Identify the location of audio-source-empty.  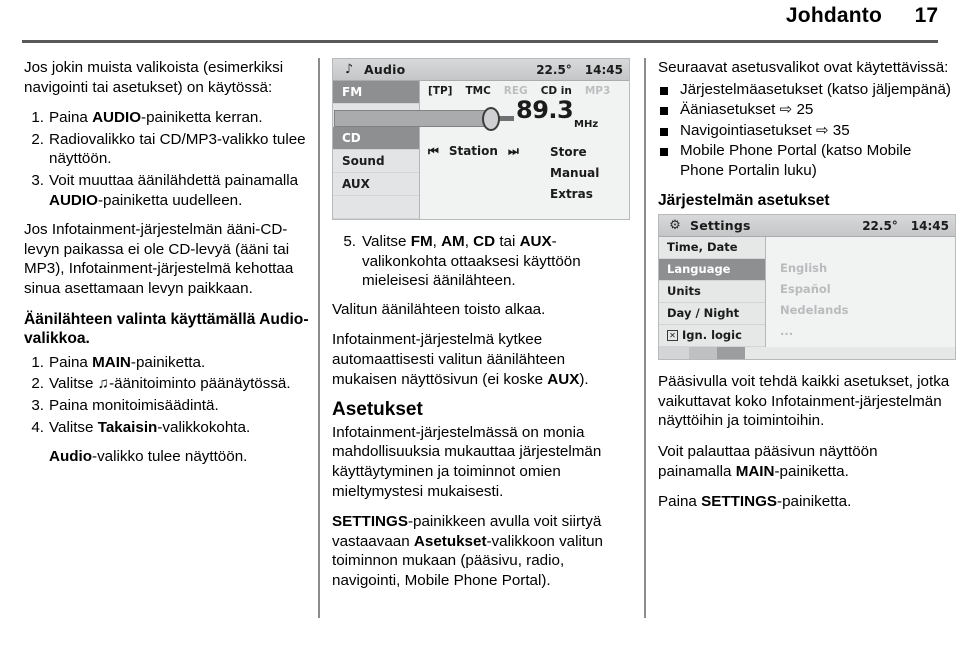
(376, 207).